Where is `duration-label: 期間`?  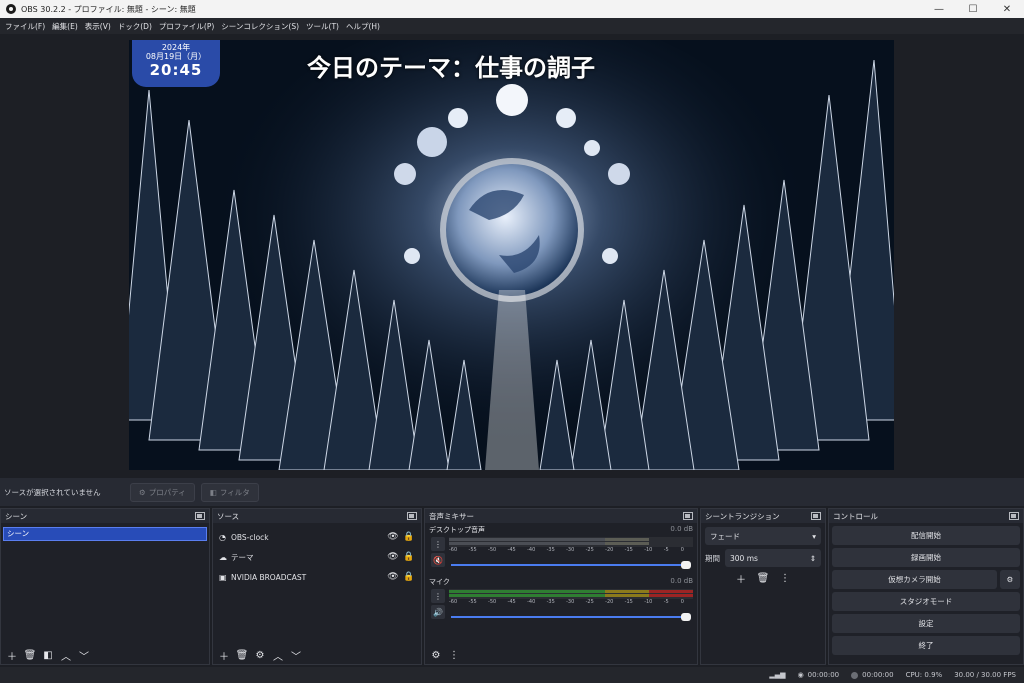 duration-label: 期間 is located at coordinates (712, 558).